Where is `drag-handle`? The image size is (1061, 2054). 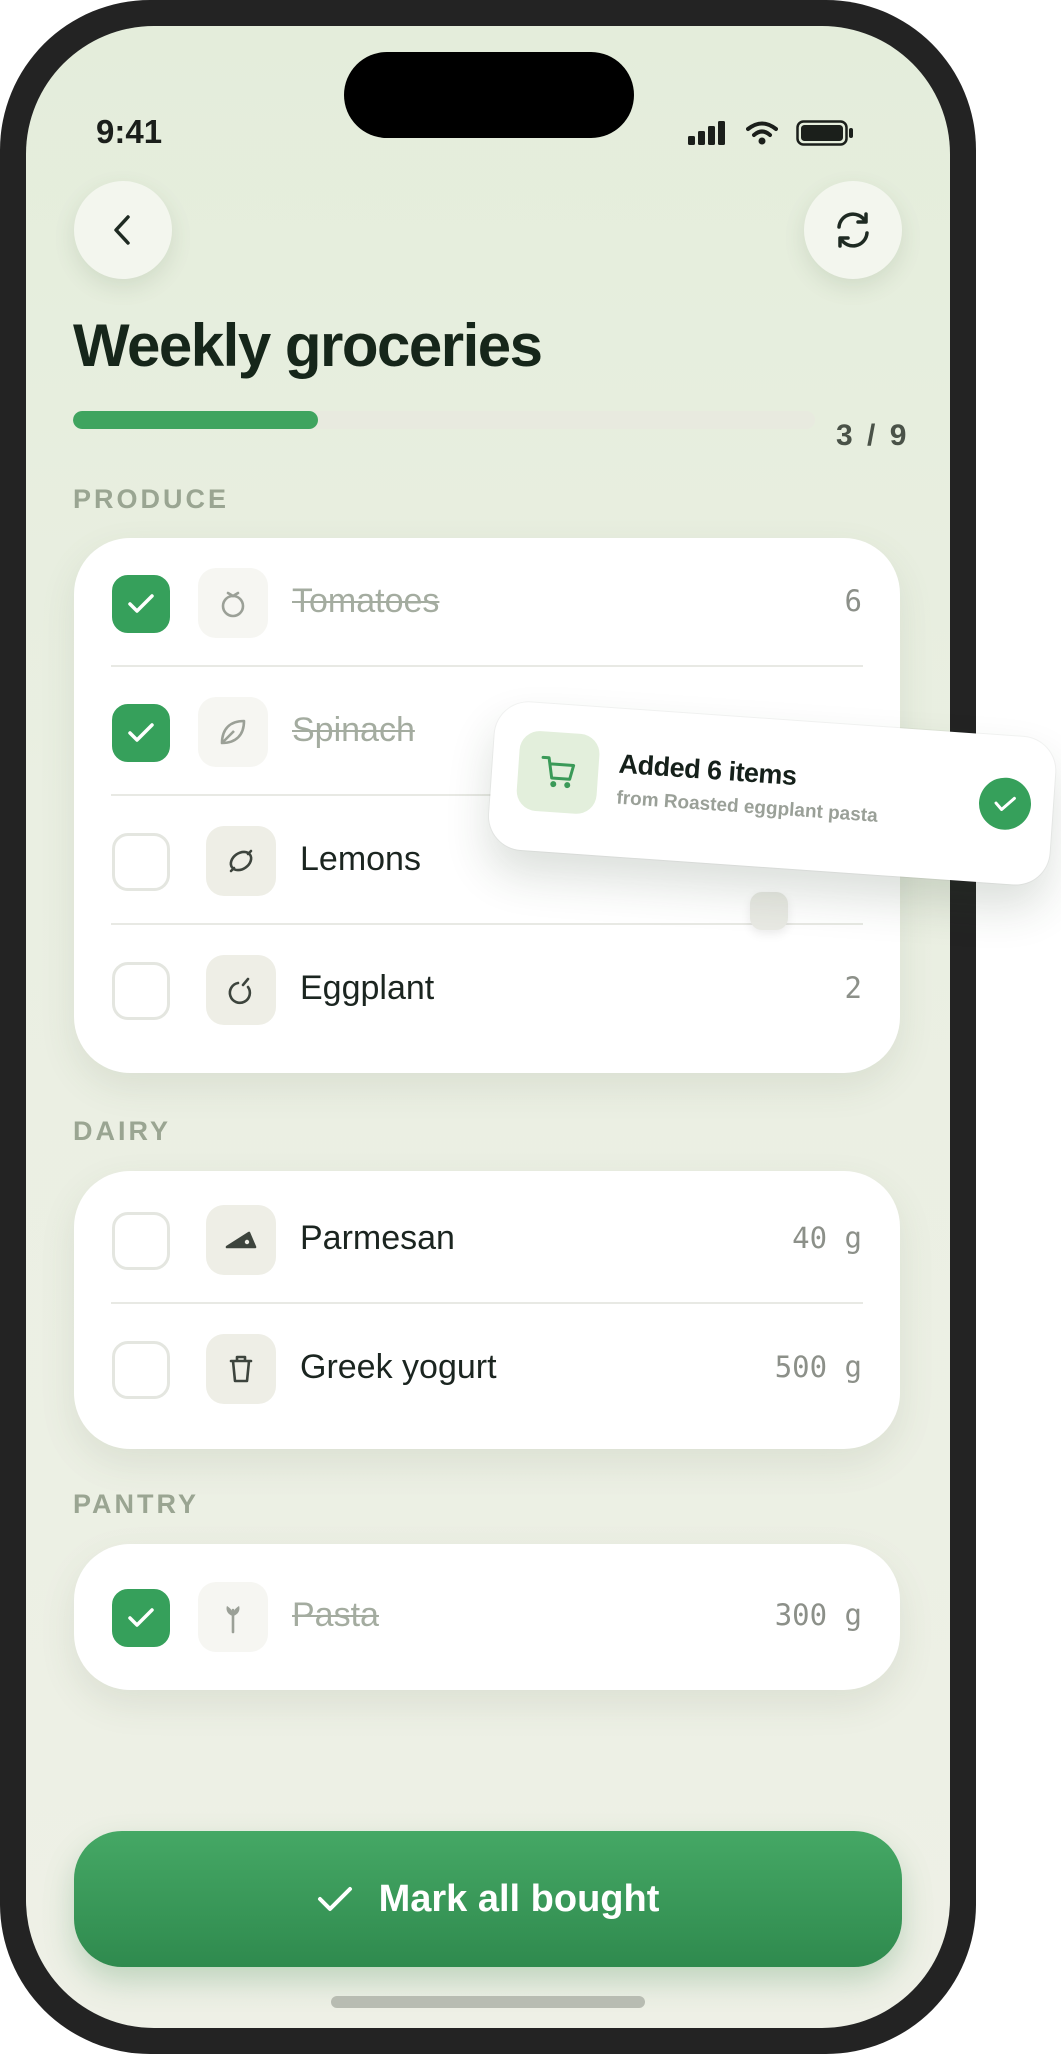
drag-handle is located at coordinates (769, 911).